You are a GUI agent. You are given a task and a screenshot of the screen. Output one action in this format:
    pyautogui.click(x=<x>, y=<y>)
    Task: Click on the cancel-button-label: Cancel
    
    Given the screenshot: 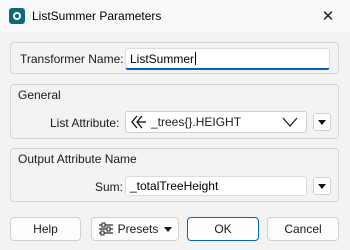 What is the action you would take?
    pyautogui.click(x=303, y=229)
    